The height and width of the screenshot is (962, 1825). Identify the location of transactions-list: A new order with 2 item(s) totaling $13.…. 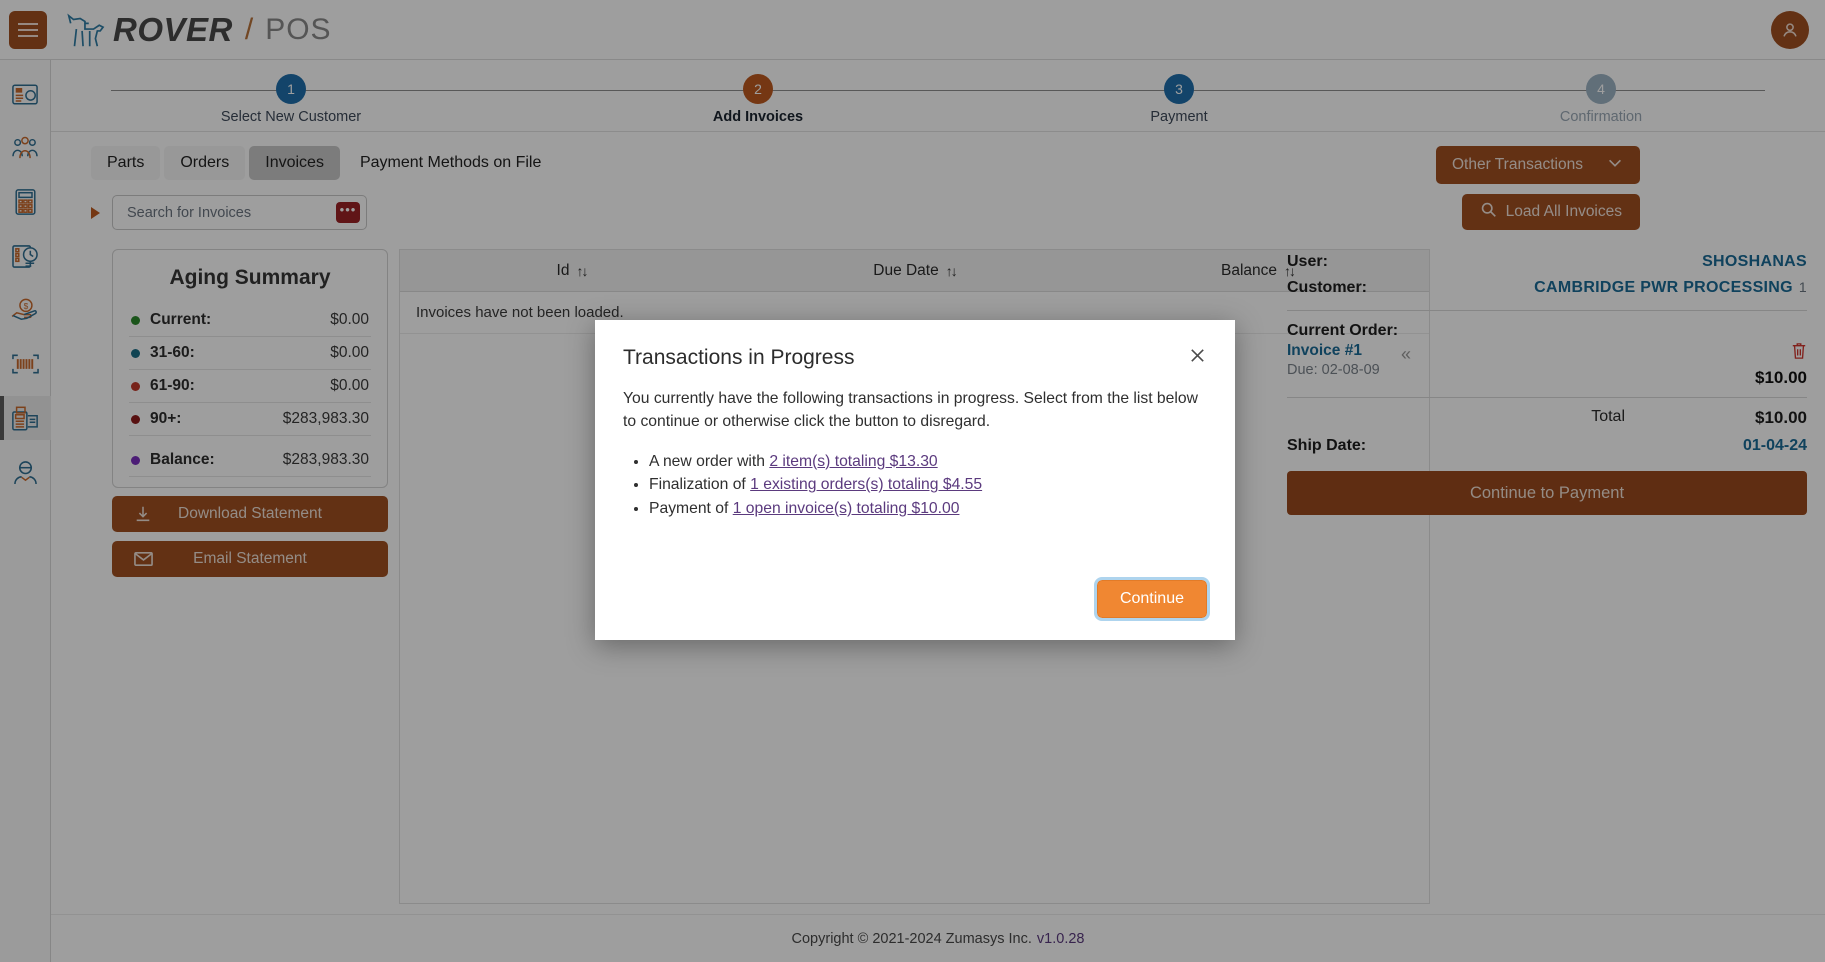
(917, 485).